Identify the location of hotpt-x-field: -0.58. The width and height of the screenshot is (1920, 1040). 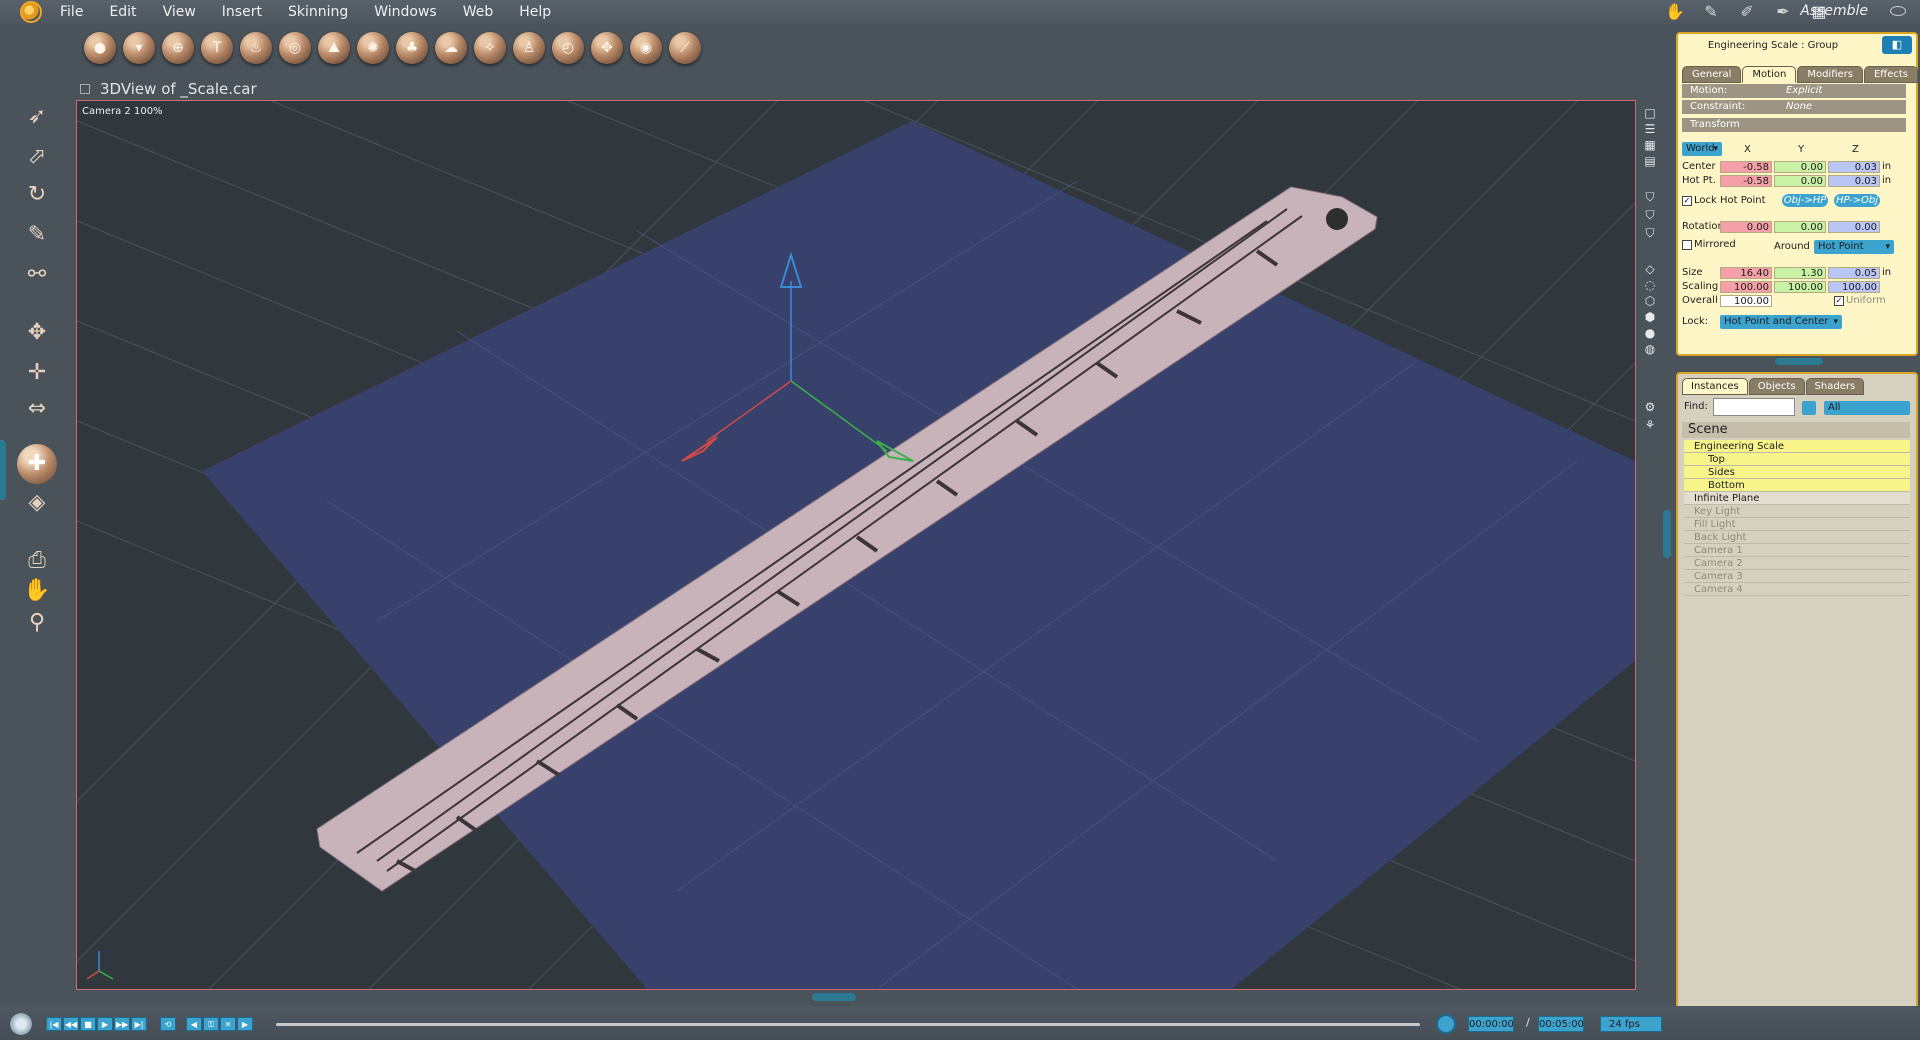
(1746, 181).